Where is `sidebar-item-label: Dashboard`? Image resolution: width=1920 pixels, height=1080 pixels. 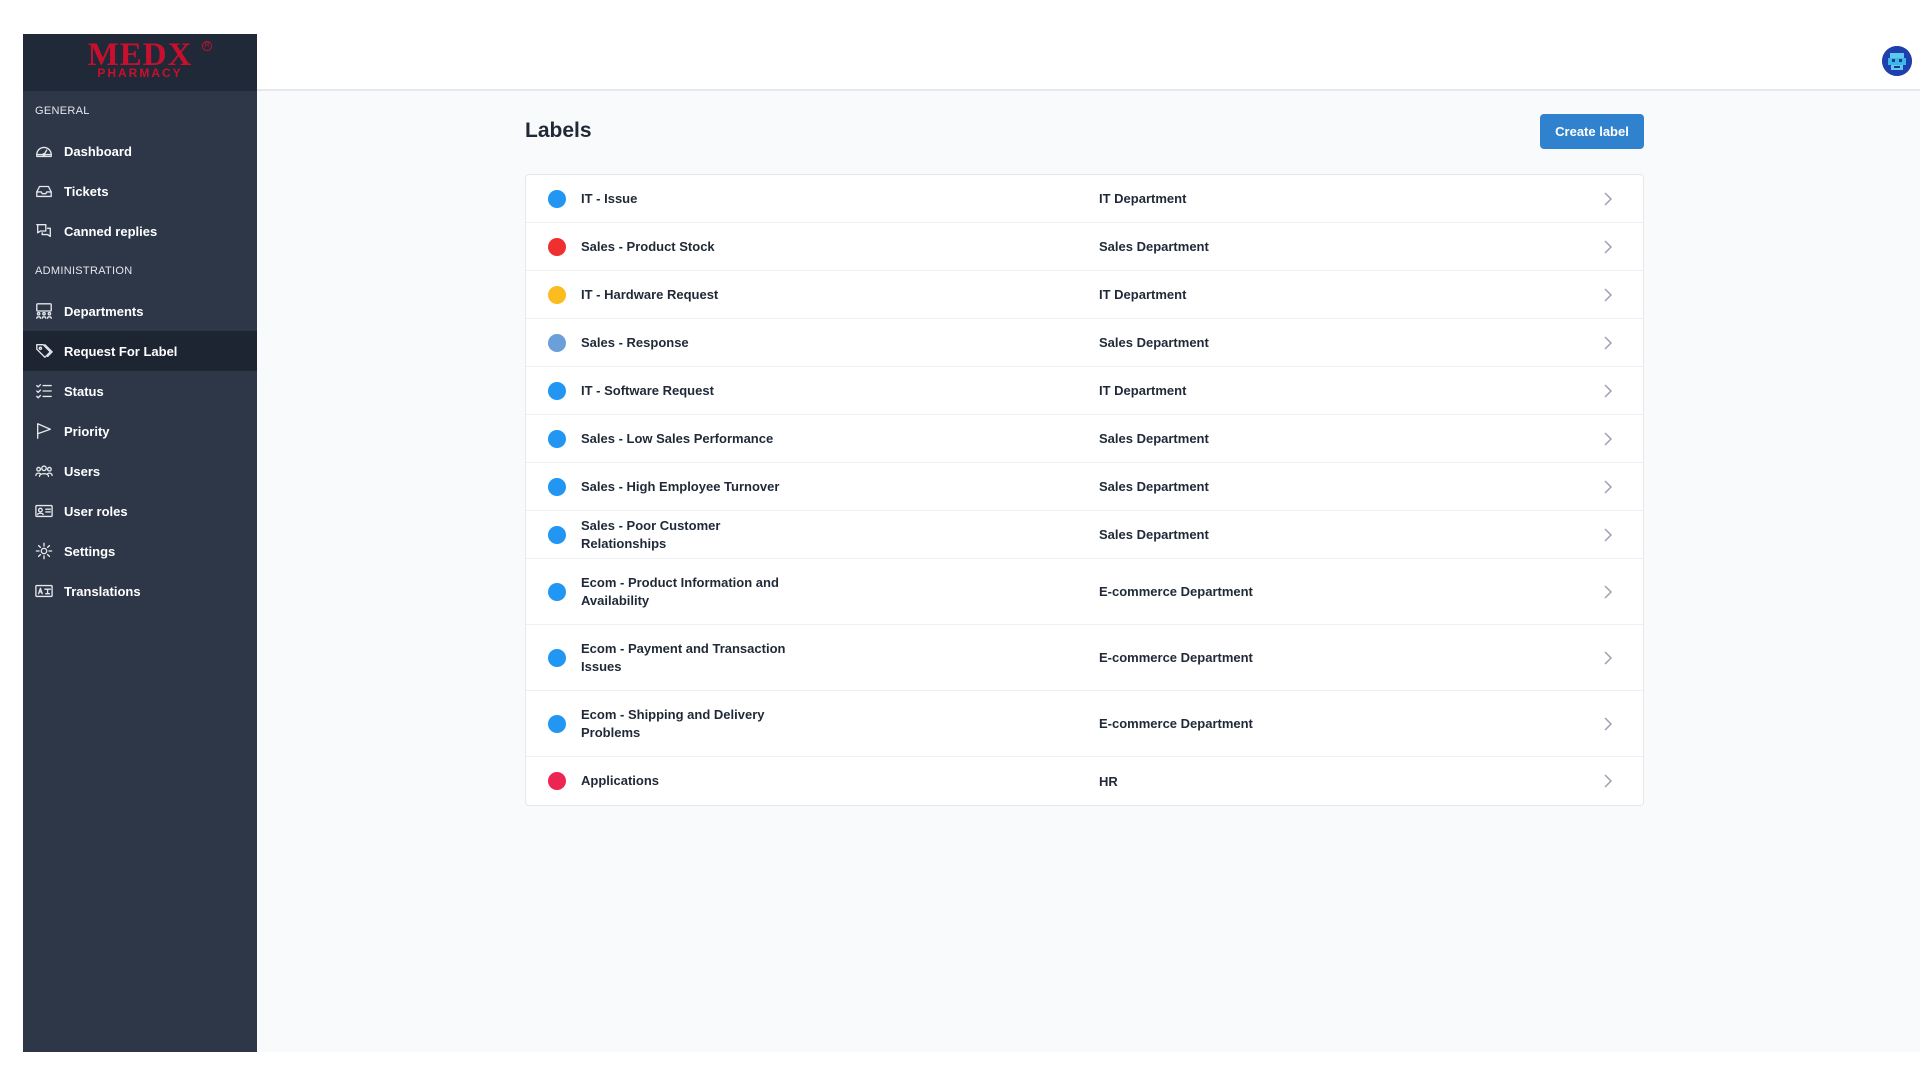 sidebar-item-label: Dashboard is located at coordinates (98, 151).